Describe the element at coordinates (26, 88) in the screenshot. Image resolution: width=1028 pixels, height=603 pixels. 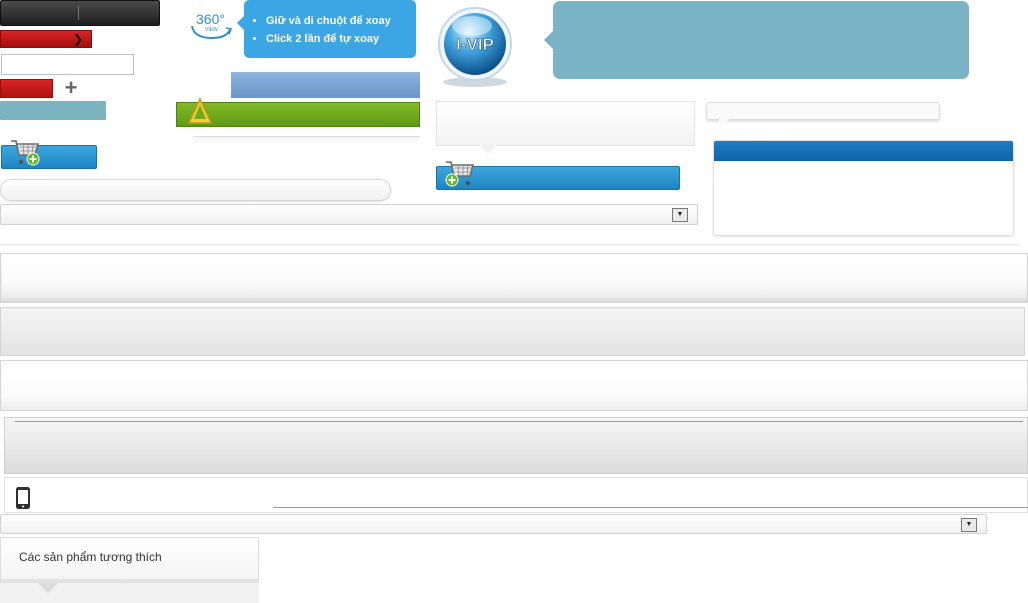
I see `red-small-button` at that location.